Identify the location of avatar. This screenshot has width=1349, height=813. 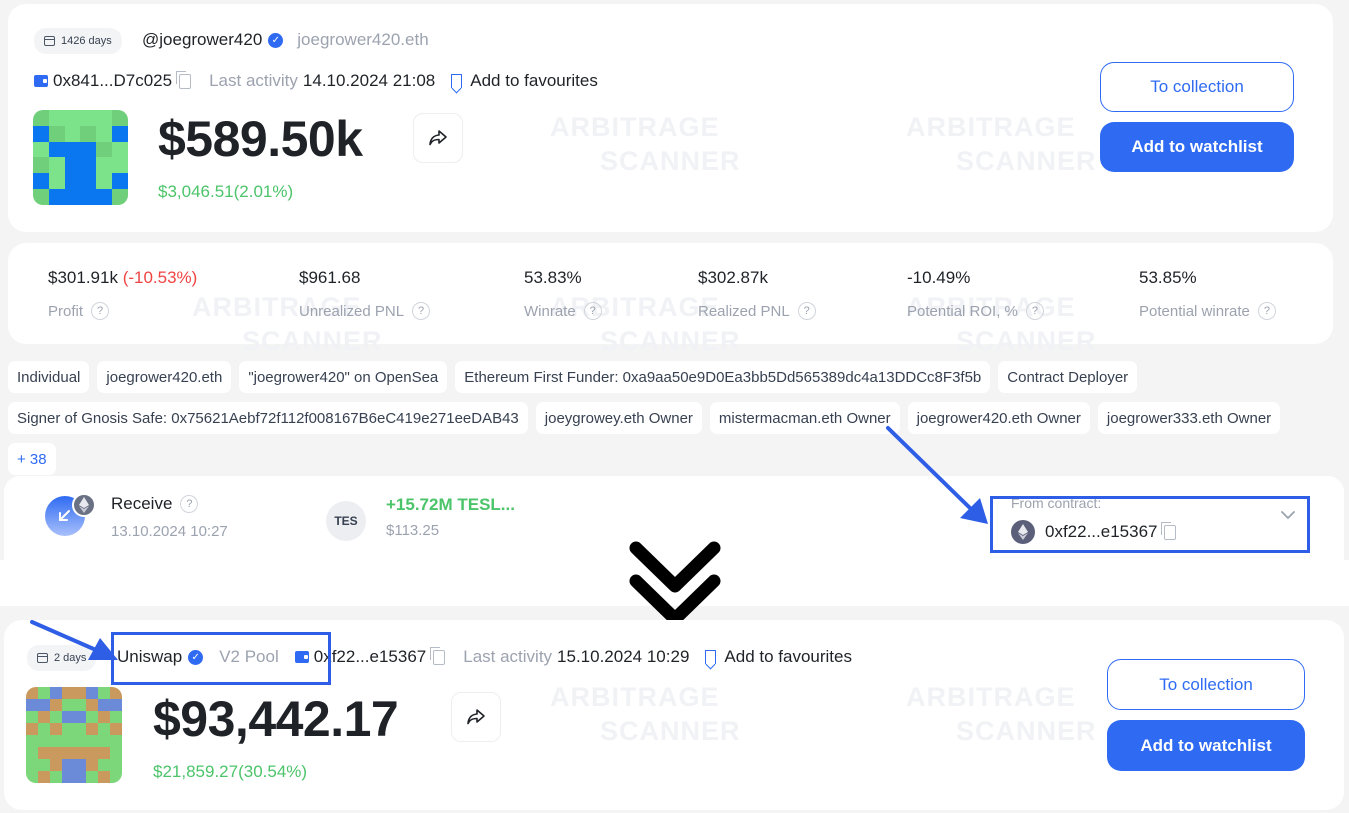
(80, 157).